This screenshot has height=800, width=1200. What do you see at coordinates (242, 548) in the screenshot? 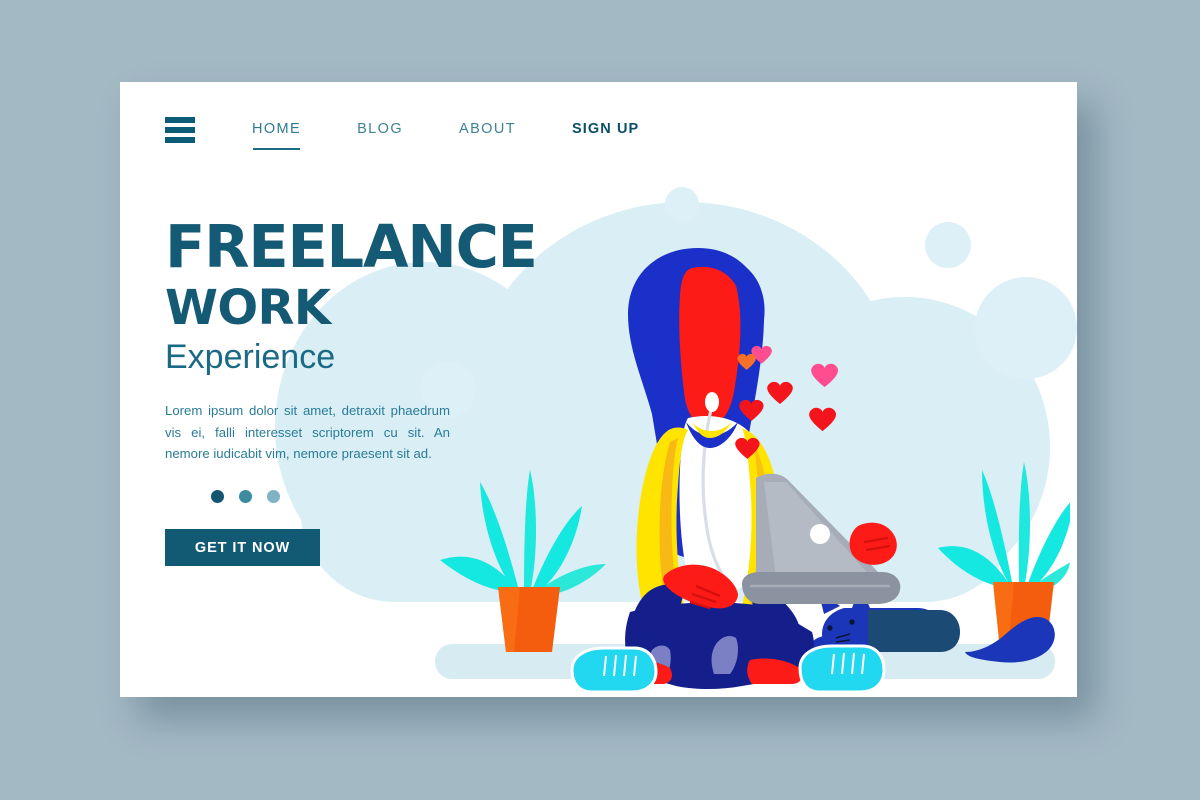
I see `get-it-now-button: GET IT NOW` at bounding box center [242, 548].